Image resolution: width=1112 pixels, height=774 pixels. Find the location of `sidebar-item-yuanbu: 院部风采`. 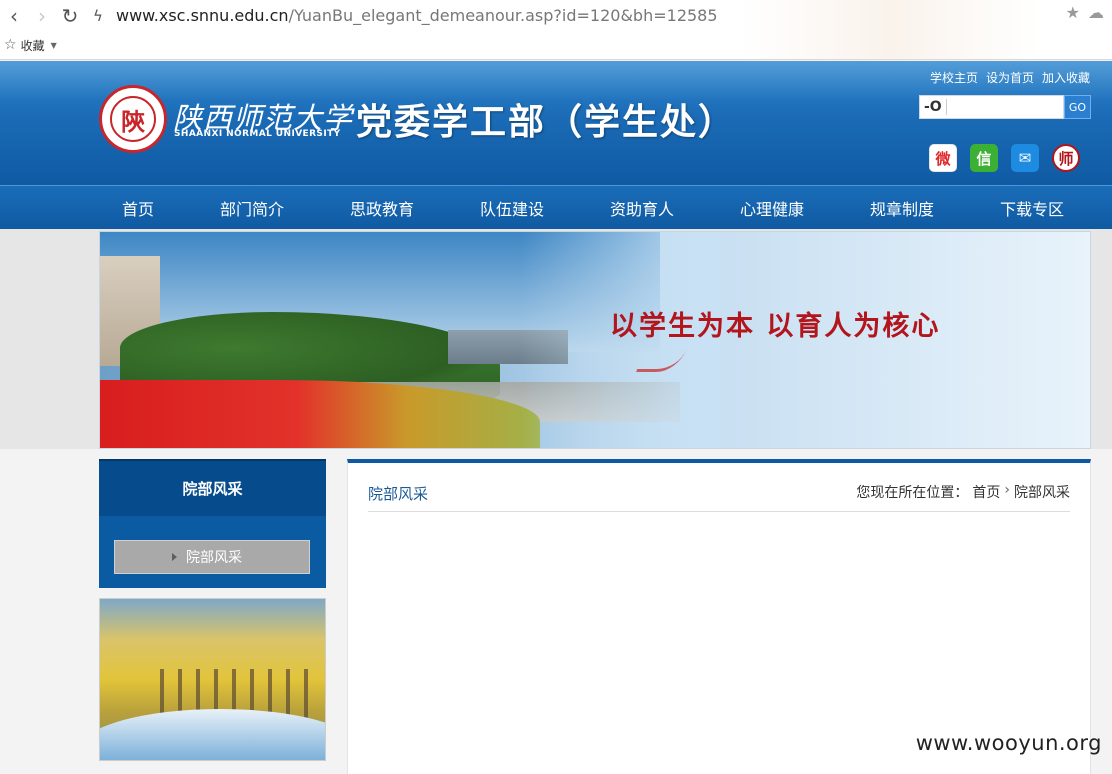

sidebar-item-yuanbu: 院部风采 is located at coordinates (212, 557).